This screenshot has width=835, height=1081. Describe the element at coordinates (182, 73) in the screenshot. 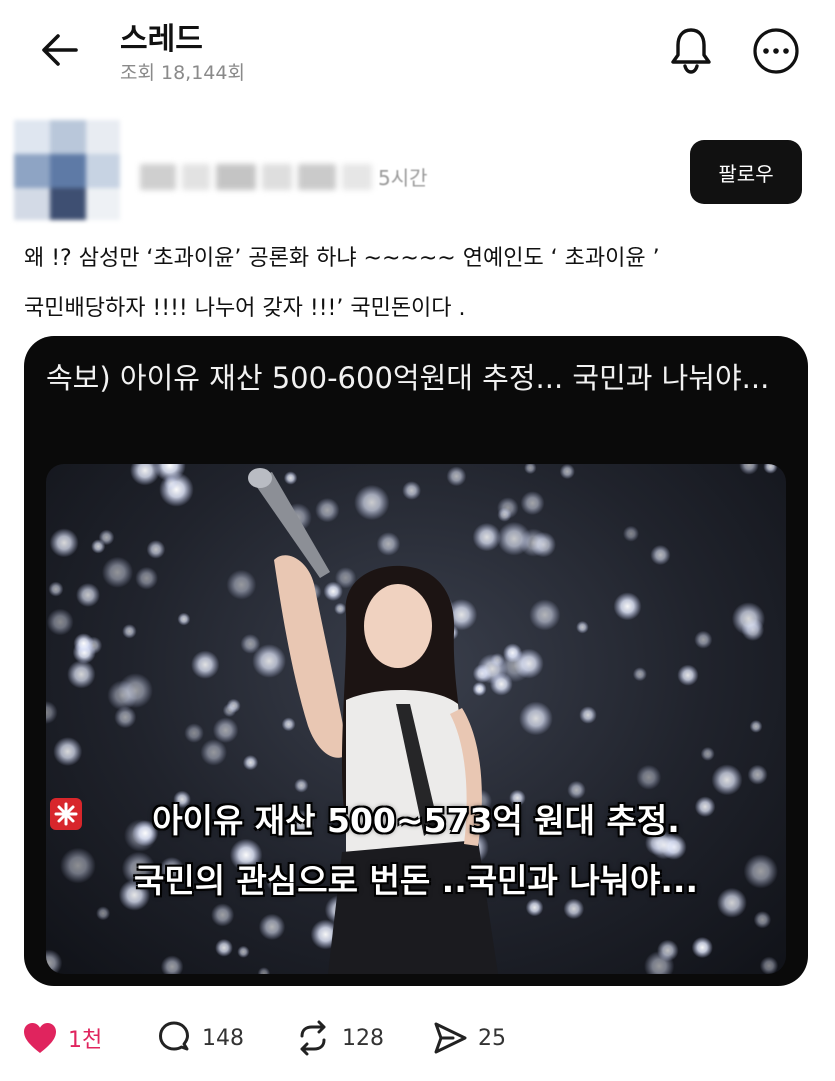

I see `view-count: 조회 18,144회` at that location.